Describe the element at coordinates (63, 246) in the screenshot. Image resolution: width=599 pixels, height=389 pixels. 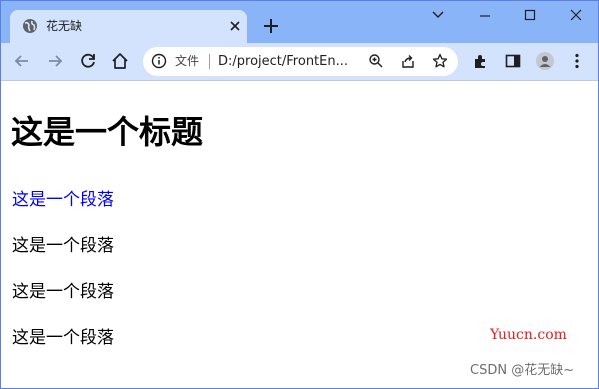
I see `paragraph-2: 这是一个段落` at that location.